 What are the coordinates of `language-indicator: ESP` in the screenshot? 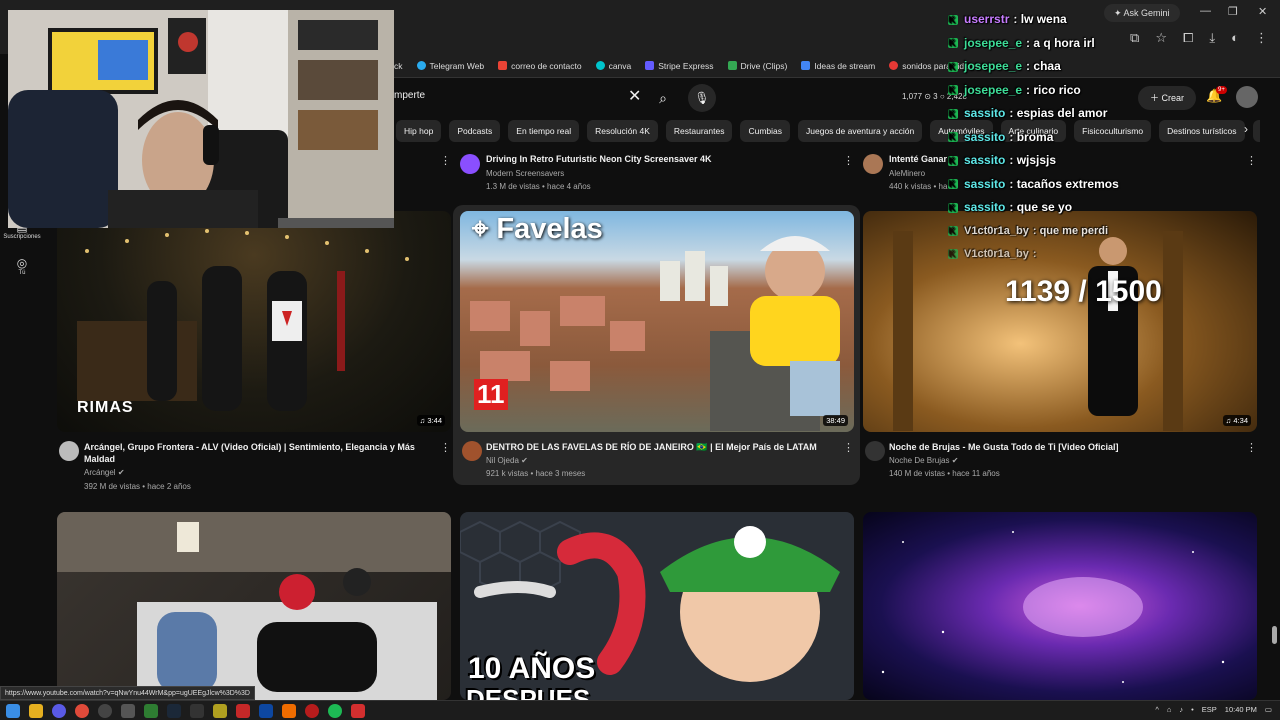 It's located at (1209, 709).